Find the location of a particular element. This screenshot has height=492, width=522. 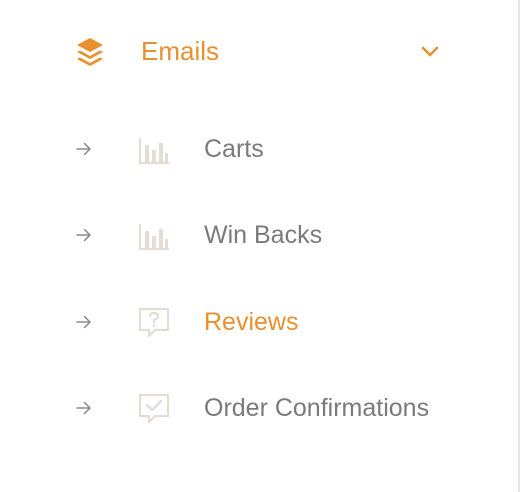

check-chat-icon is located at coordinates (154, 408).